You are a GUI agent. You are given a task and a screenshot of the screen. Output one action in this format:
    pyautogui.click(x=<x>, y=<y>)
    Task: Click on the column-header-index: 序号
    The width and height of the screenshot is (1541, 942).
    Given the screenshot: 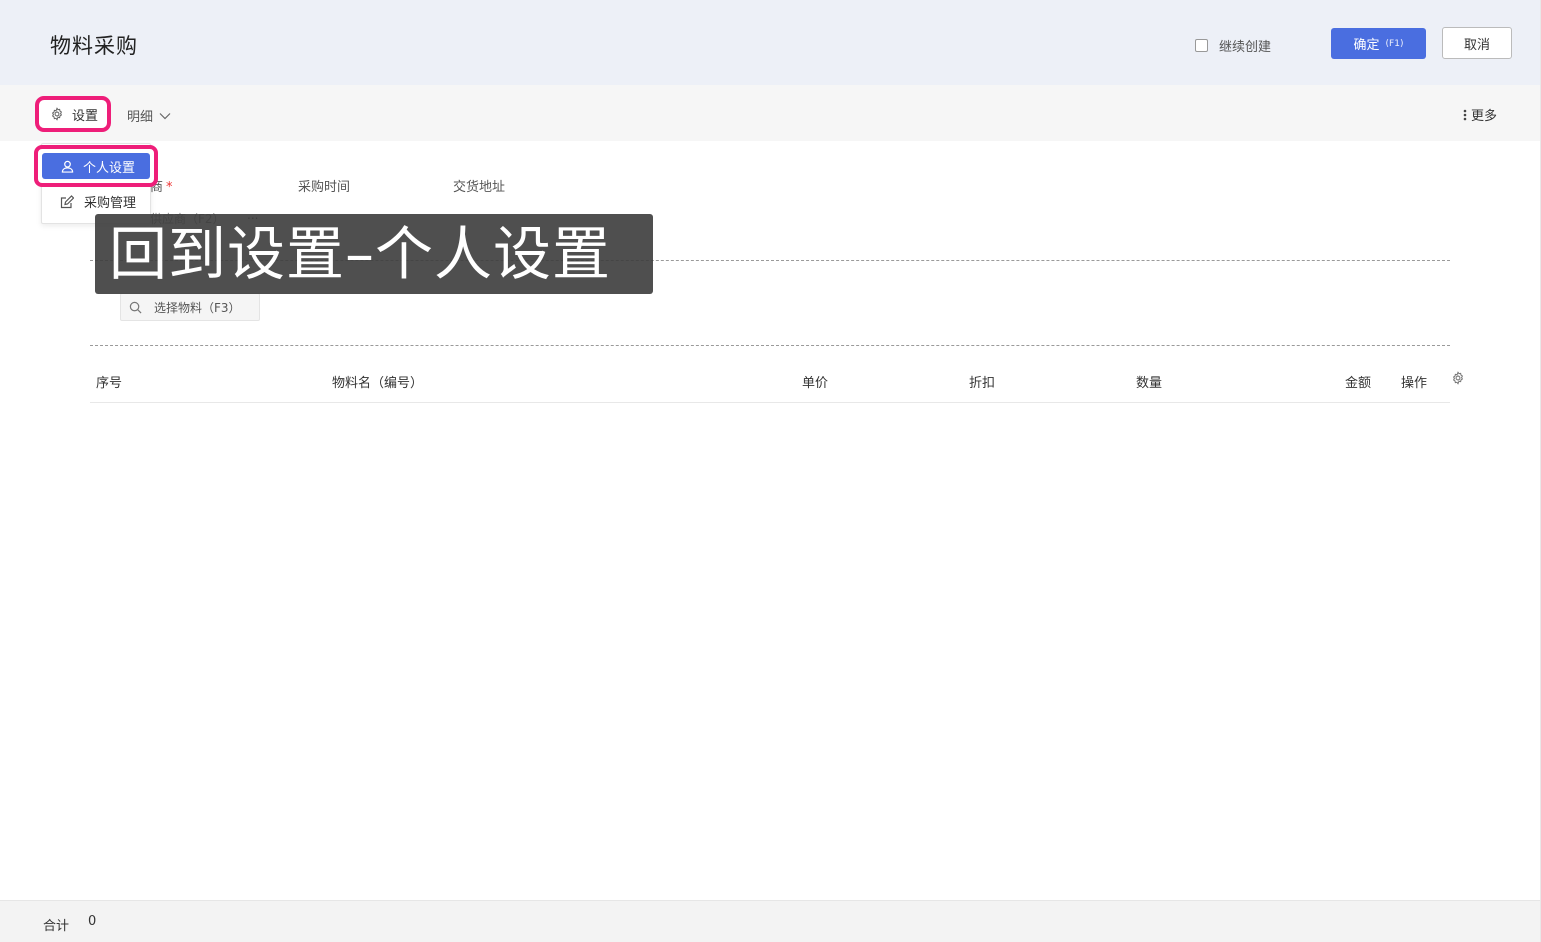 What is the action you would take?
    pyautogui.click(x=109, y=383)
    